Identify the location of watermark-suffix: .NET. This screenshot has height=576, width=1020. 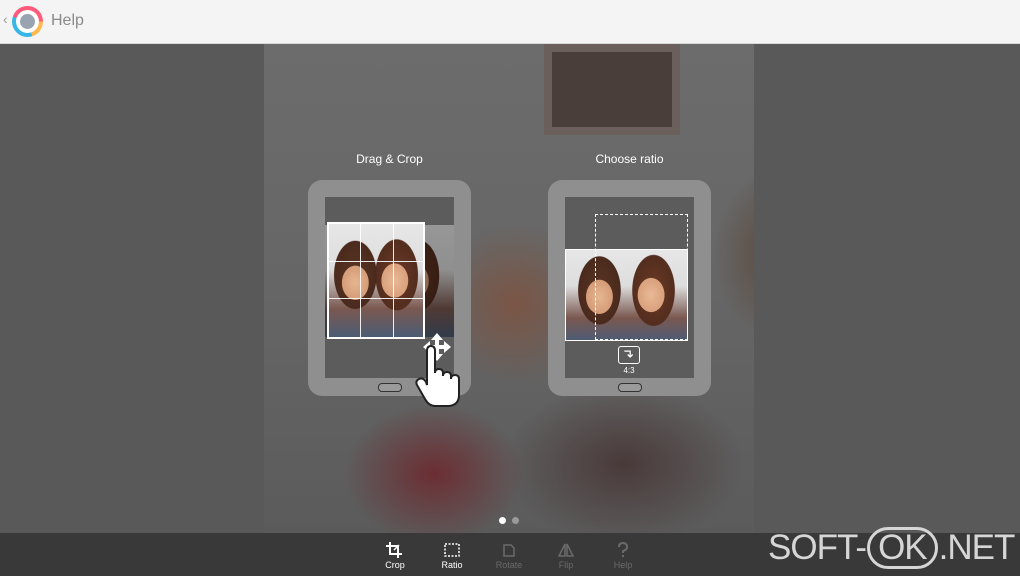
(977, 547).